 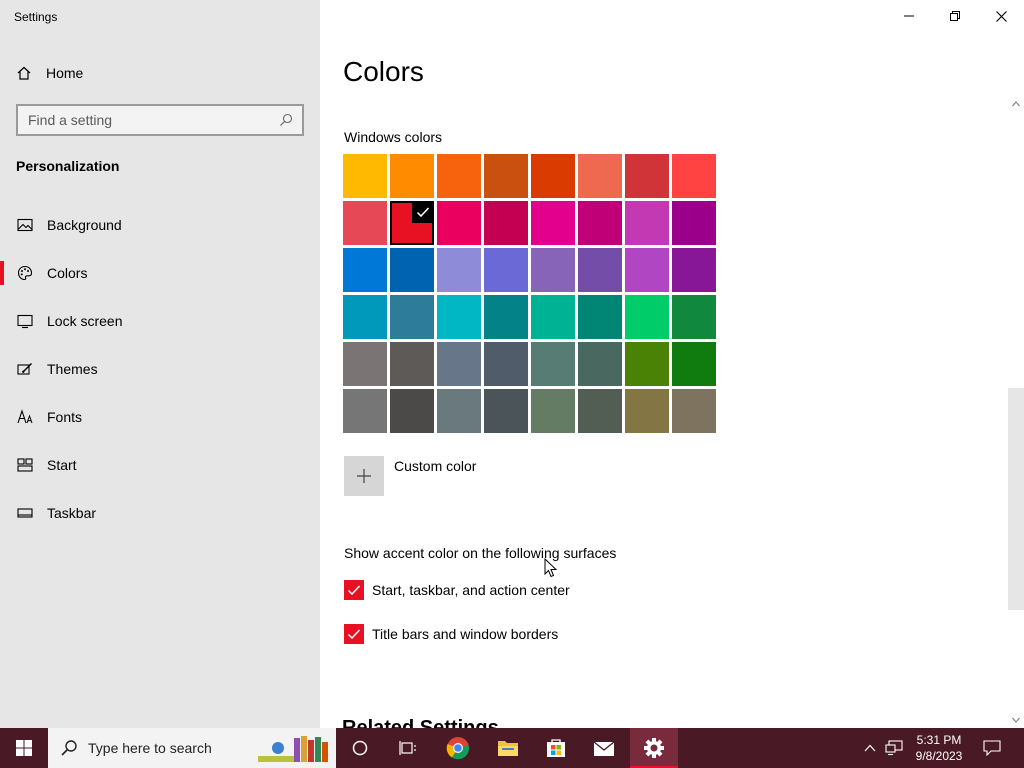 What do you see at coordinates (25, 321) in the screenshot?
I see `lock-screen-icon` at bounding box center [25, 321].